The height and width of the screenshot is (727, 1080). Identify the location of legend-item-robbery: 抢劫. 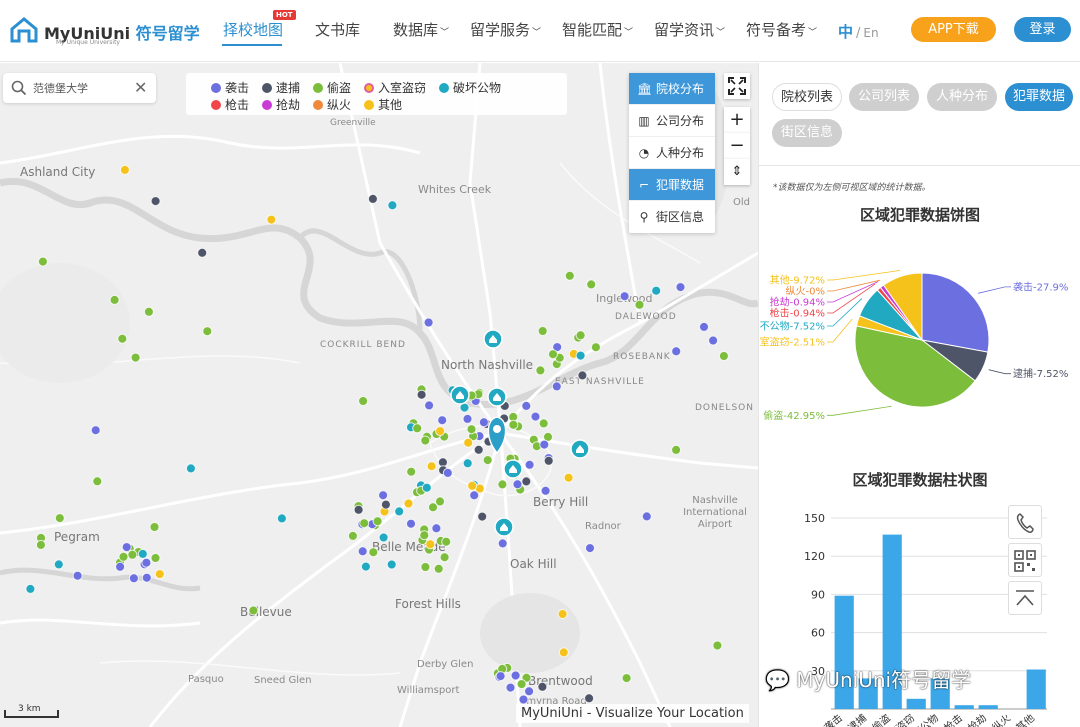
(281, 104).